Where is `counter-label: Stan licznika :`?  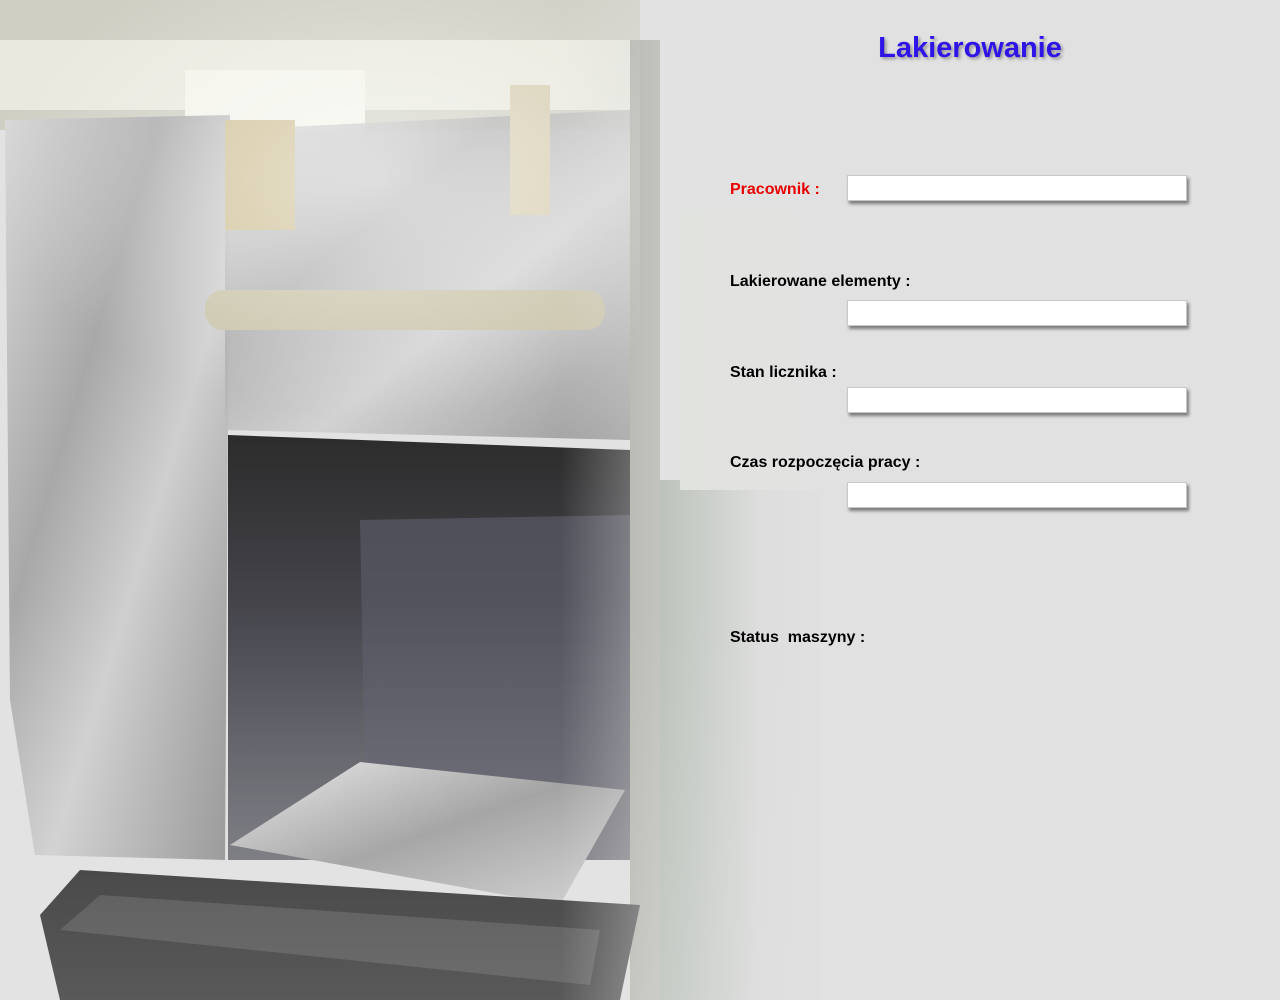
counter-label: Stan licznika : is located at coordinates (783, 372).